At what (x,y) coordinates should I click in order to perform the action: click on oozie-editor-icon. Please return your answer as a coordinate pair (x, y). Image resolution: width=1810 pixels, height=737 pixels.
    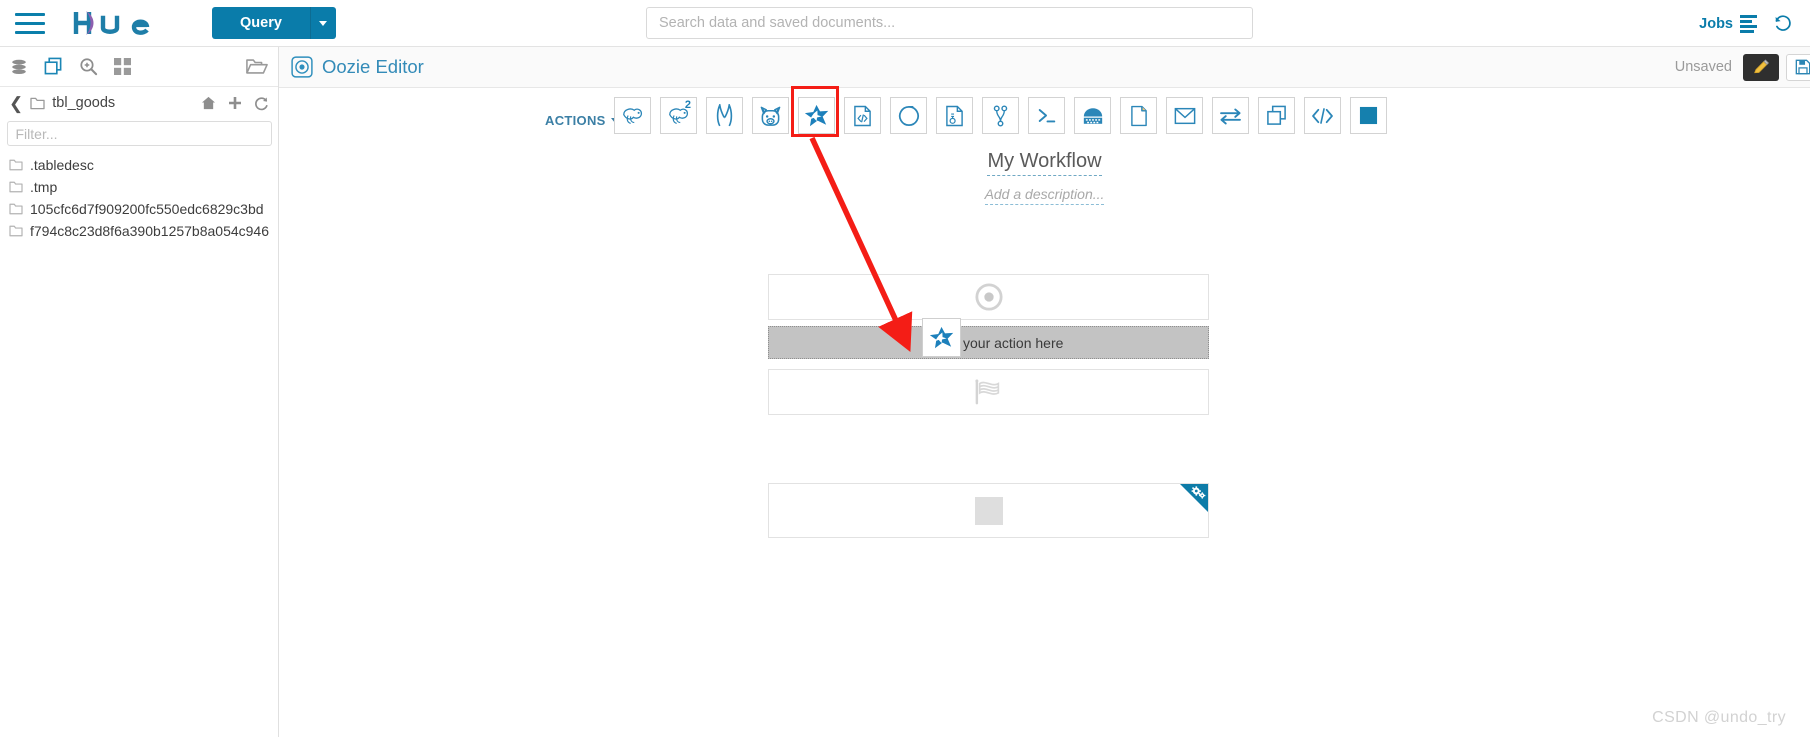
    Looking at the image, I should click on (302, 67).